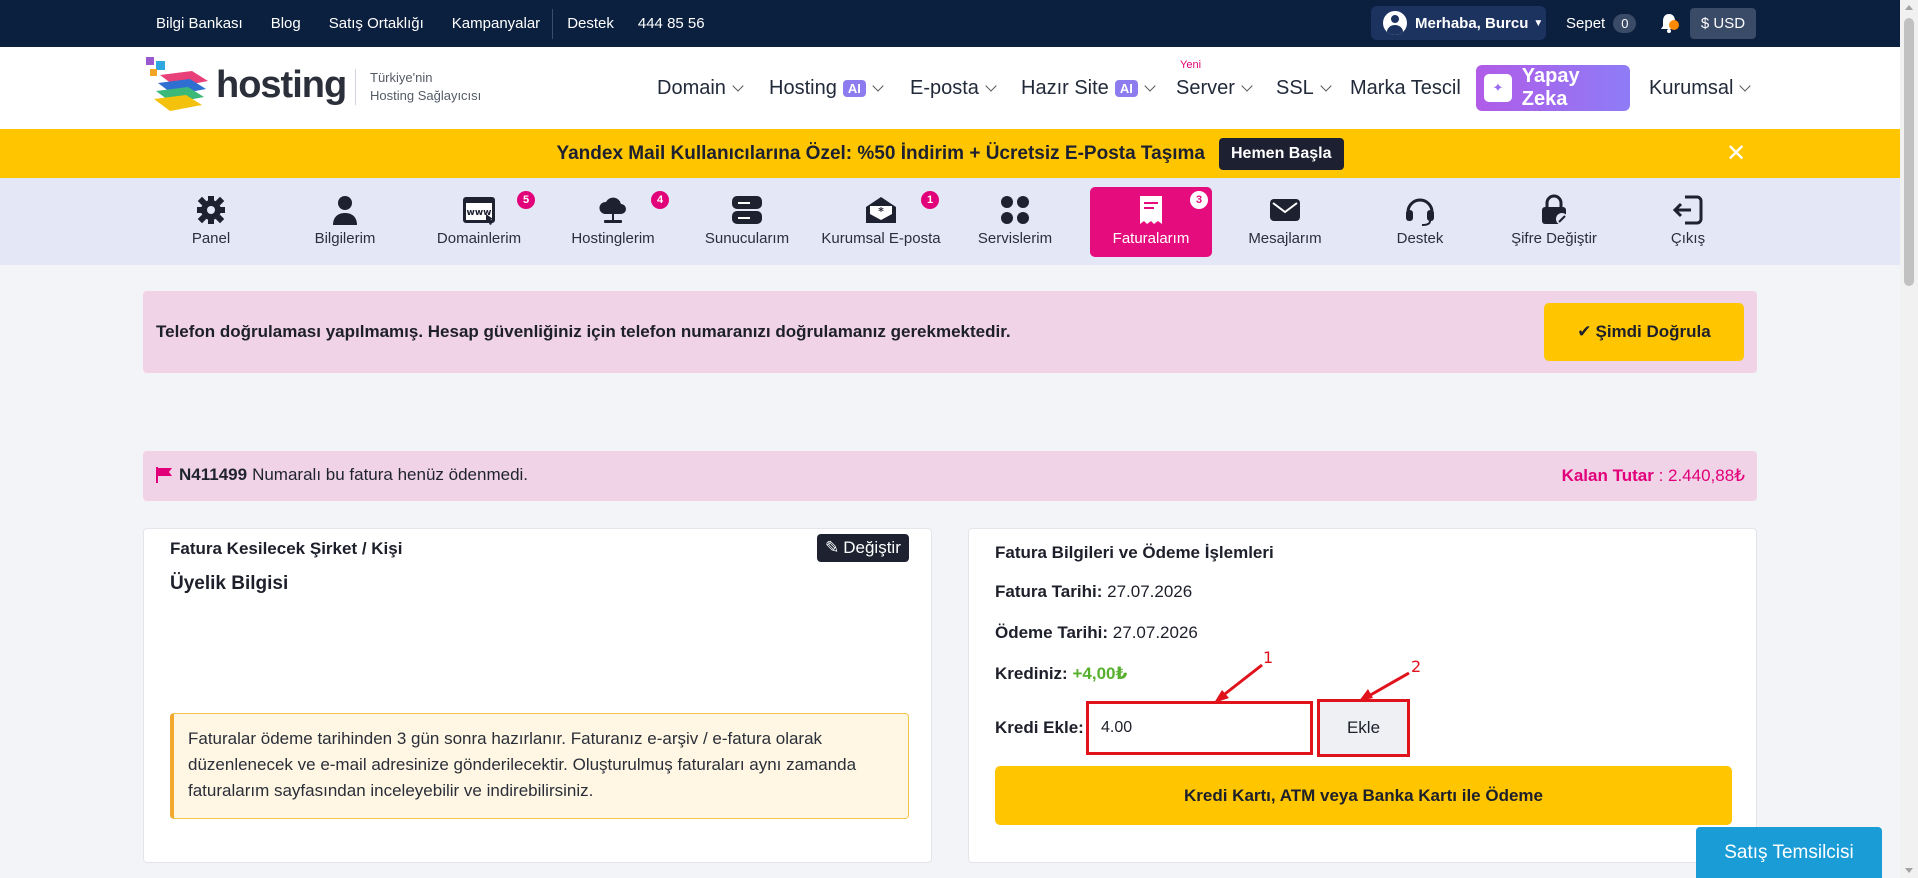 The width and height of the screenshot is (1918, 878). Describe the element at coordinates (1405, 88) in the screenshot. I see `nav-marka-tescil: Marka Tescil` at that location.